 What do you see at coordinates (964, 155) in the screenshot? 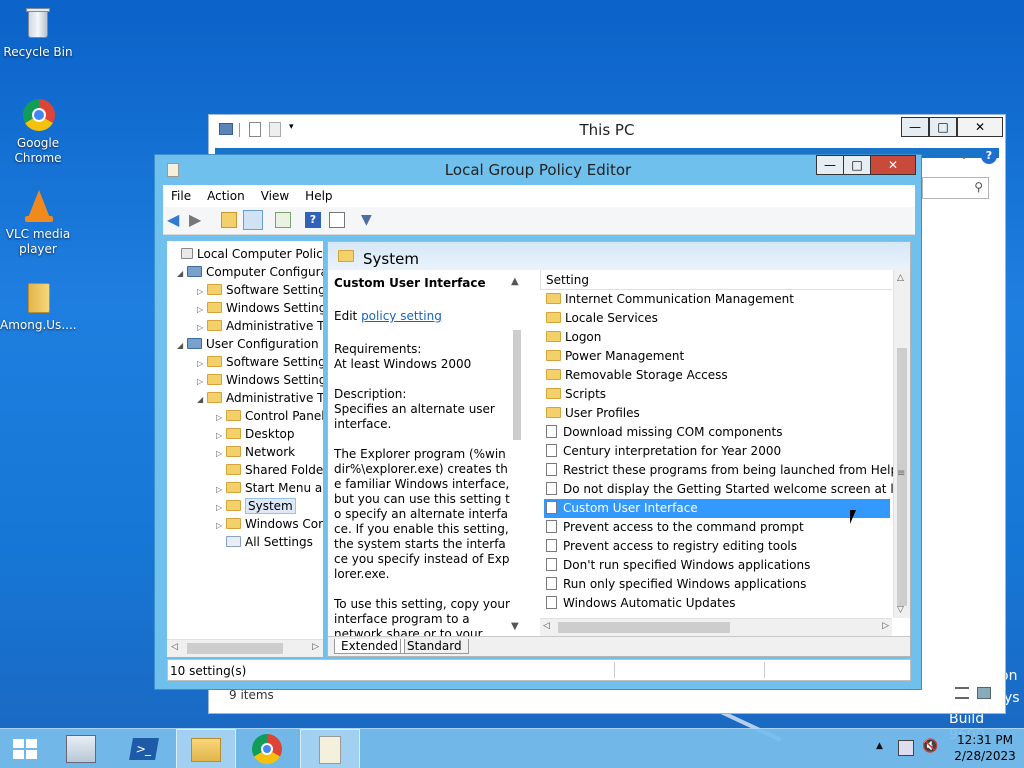
I see `expand-ribbon-icon: ⌄` at bounding box center [964, 155].